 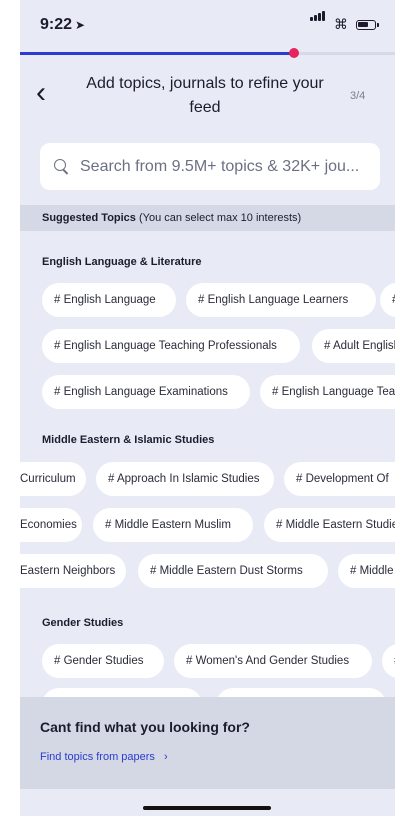 I want to click on find-topics-link: Find topics from papers ›, so click(x=104, y=757).